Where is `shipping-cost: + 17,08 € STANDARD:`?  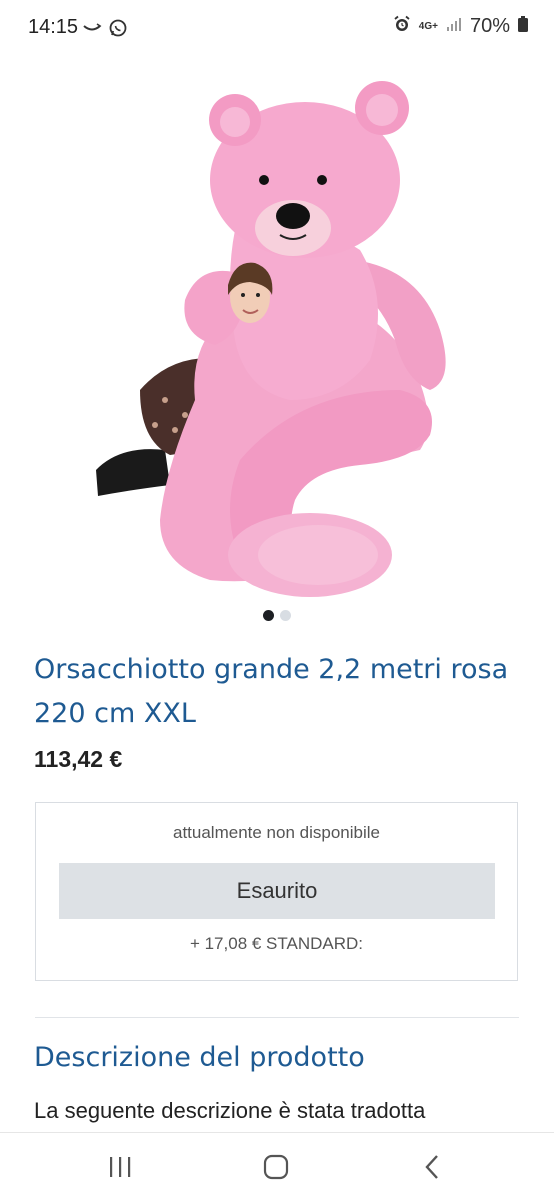 shipping-cost: + 17,08 € STANDARD: is located at coordinates (276, 943).